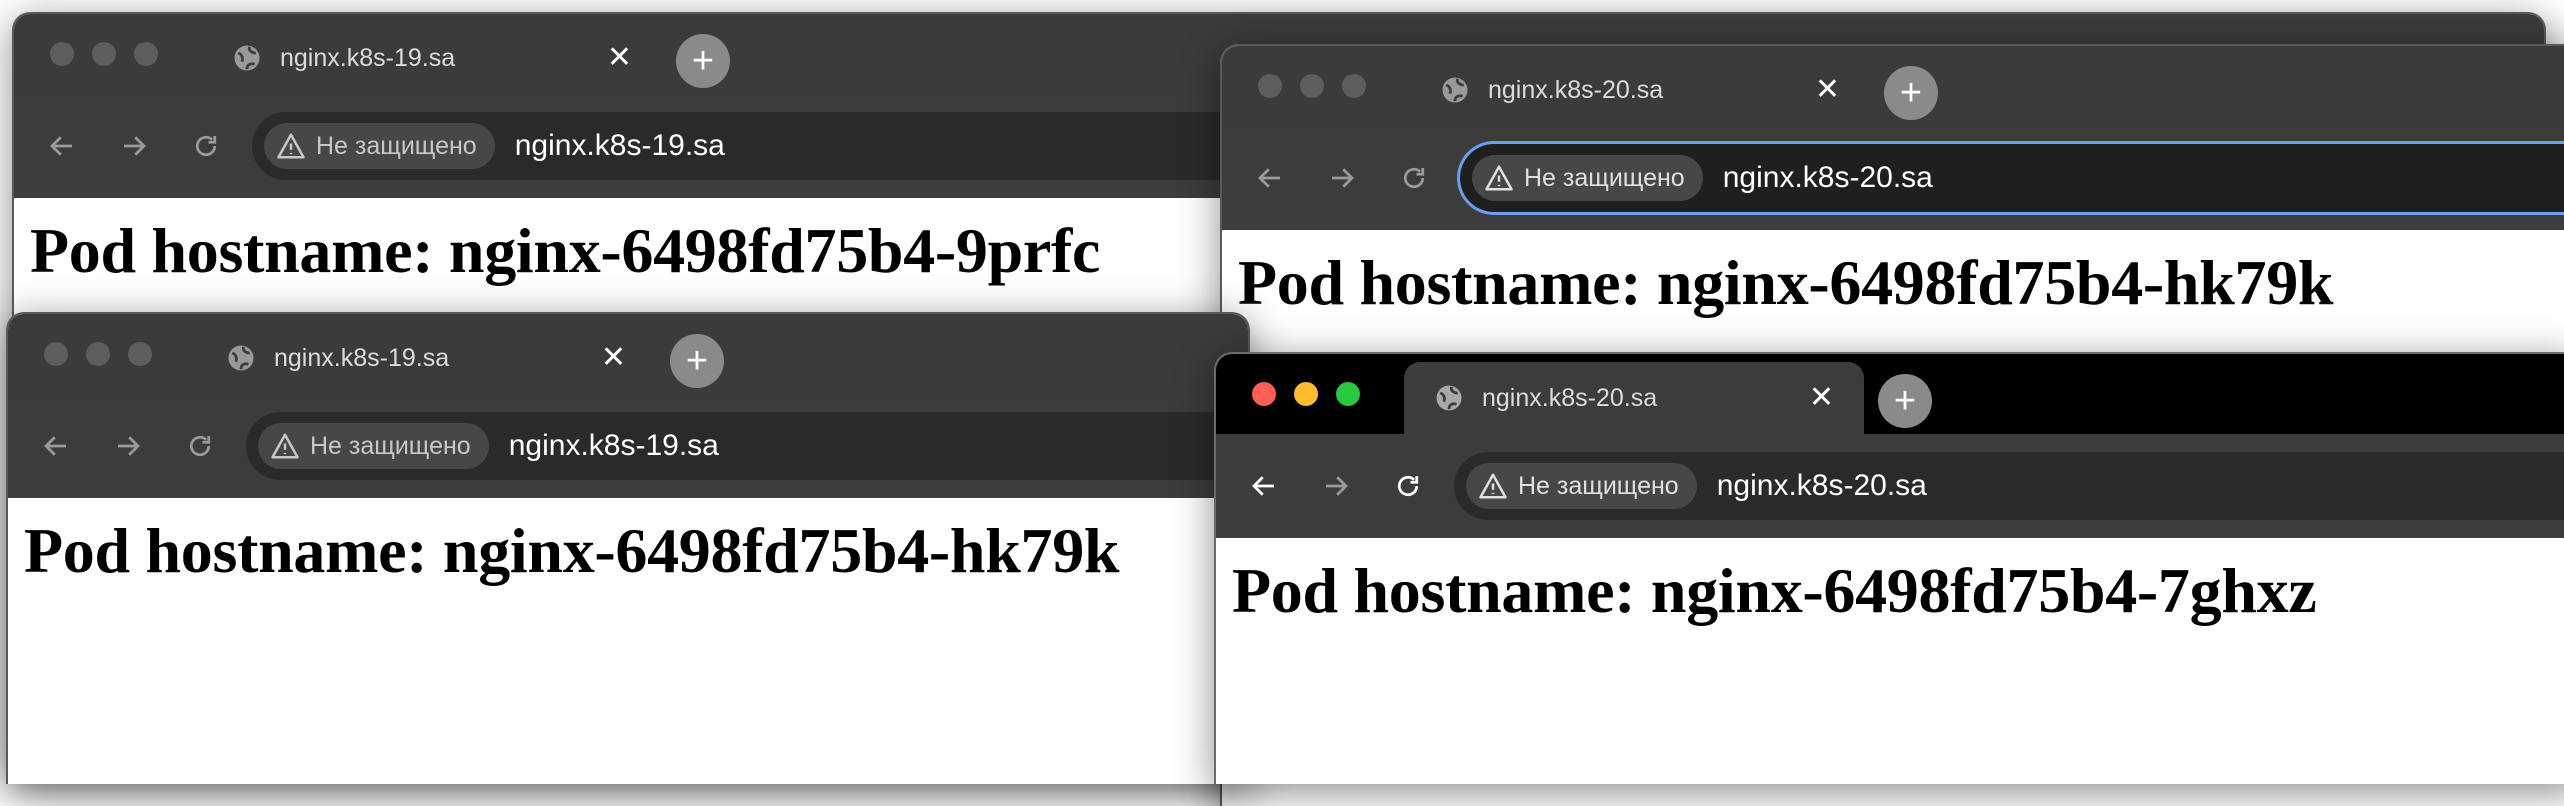  Describe the element at coordinates (747, 446) in the screenshot. I see `address-bar: Не защищено nginx.k8s-19.sa` at that location.